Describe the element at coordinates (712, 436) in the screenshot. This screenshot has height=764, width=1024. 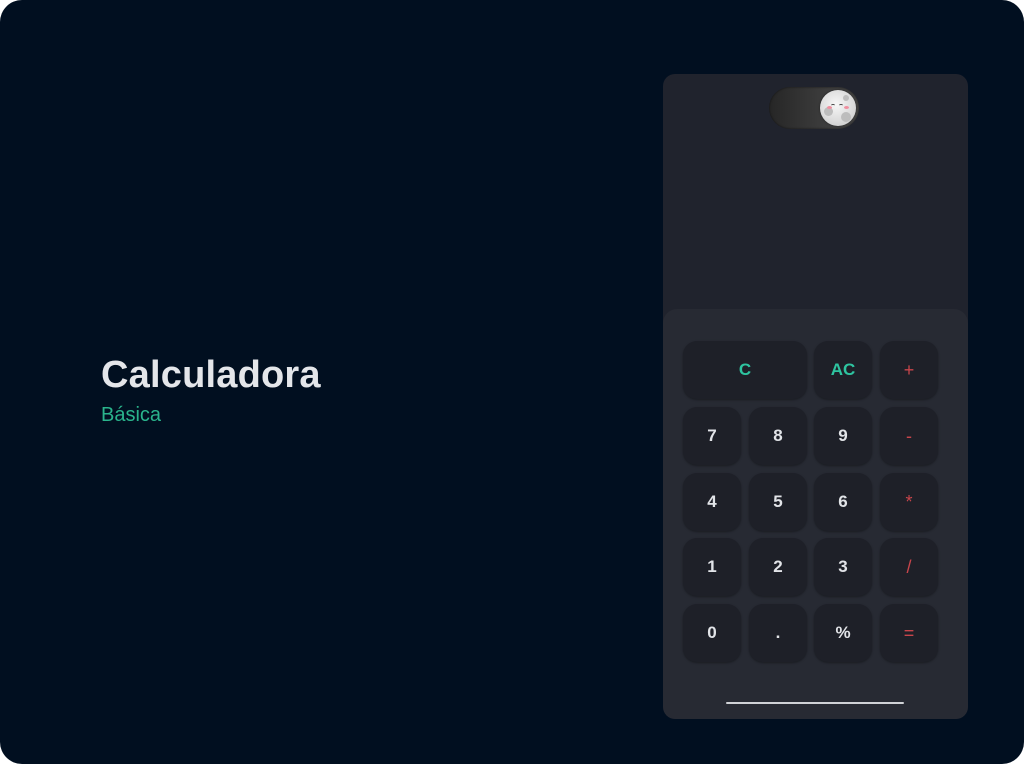
I see `digit-7-button: 7` at that location.